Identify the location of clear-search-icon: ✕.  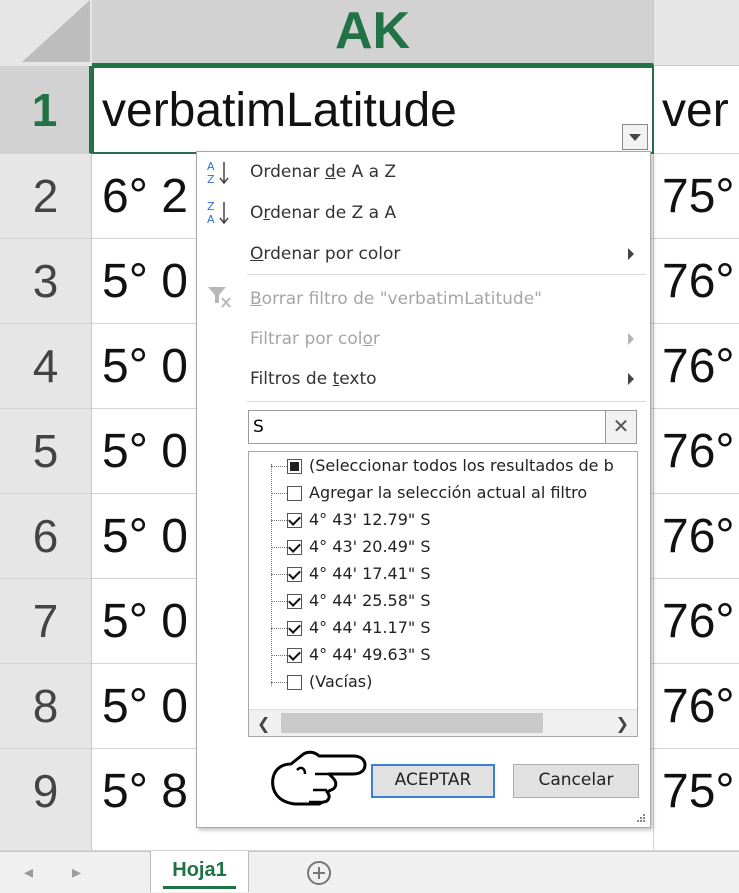
(620, 427).